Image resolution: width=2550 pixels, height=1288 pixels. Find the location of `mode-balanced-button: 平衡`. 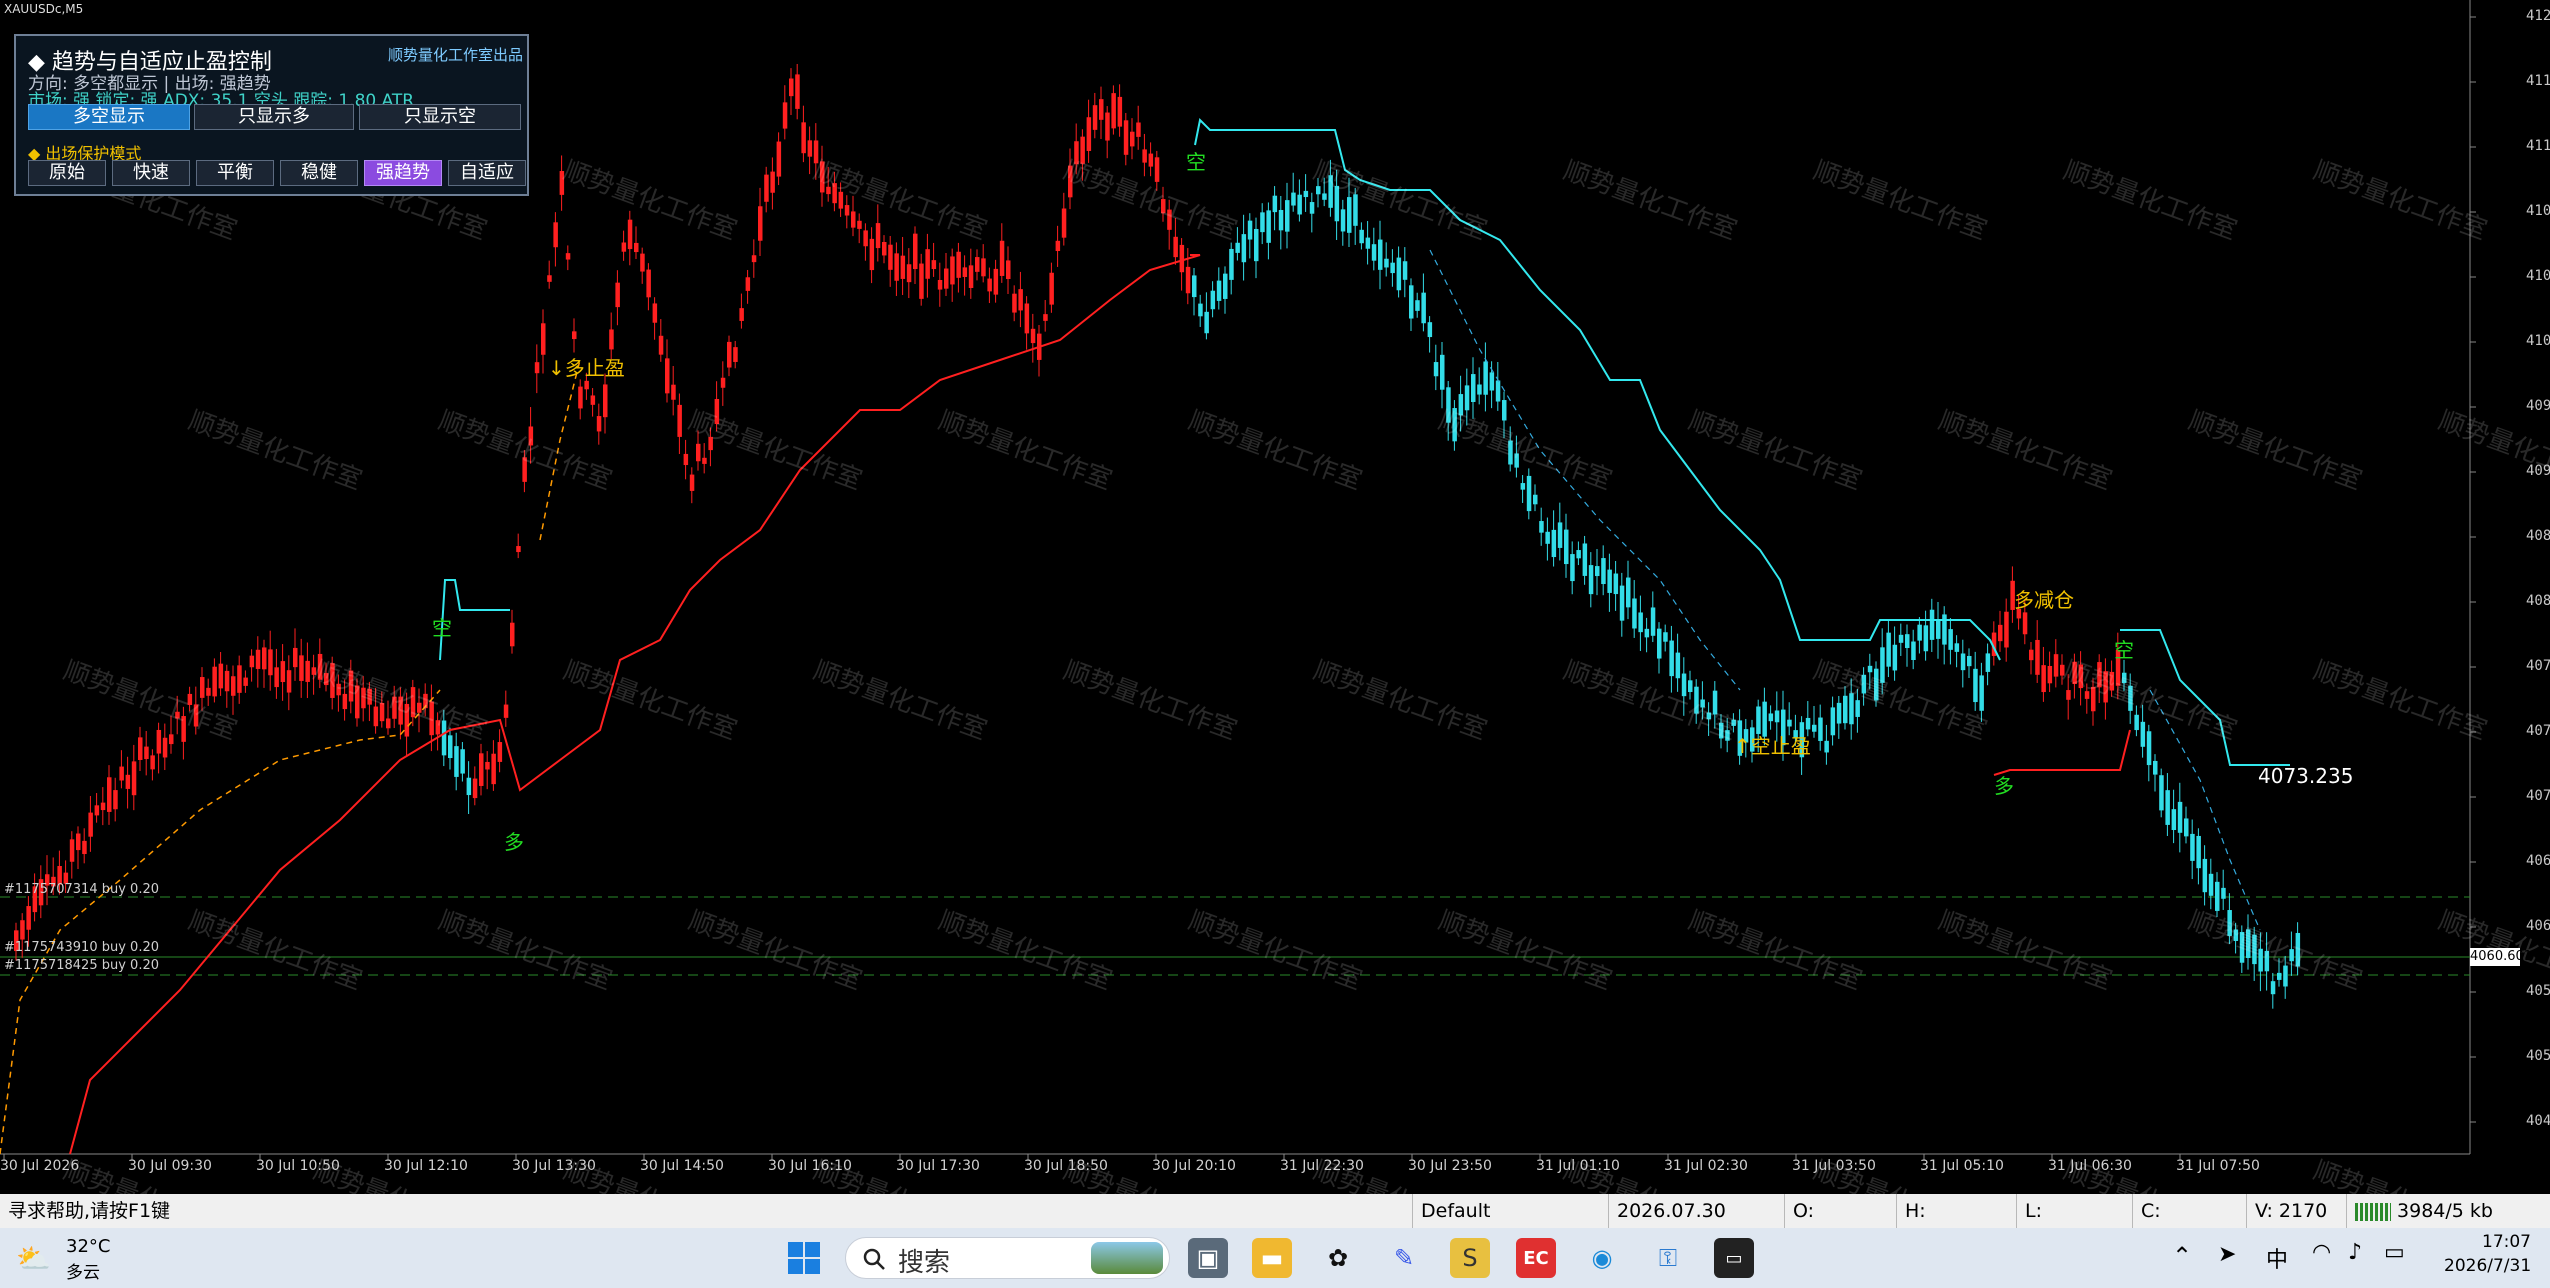

mode-balanced-button: 平衡 is located at coordinates (235, 173).